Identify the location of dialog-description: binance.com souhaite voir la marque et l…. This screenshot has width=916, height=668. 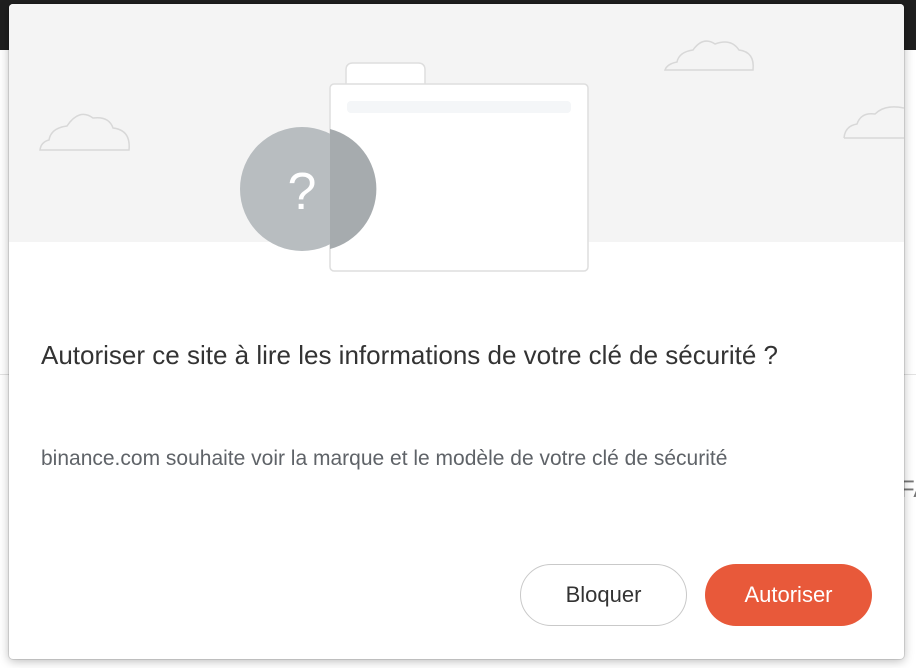
(384, 458).